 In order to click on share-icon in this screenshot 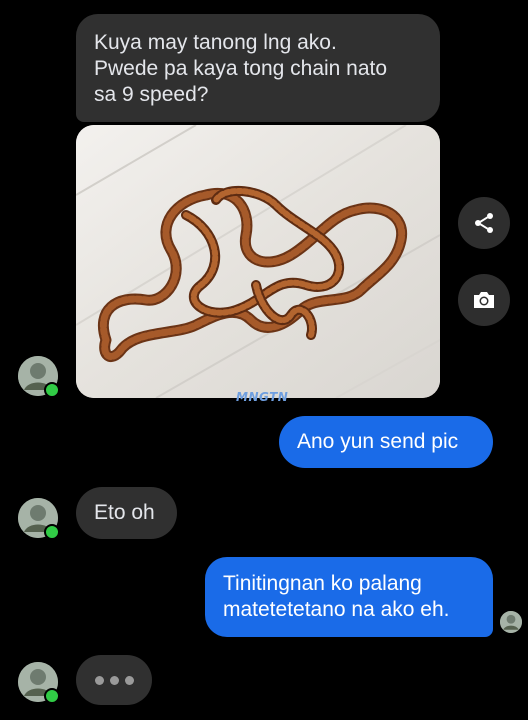, I will do `click(484, 223)`.